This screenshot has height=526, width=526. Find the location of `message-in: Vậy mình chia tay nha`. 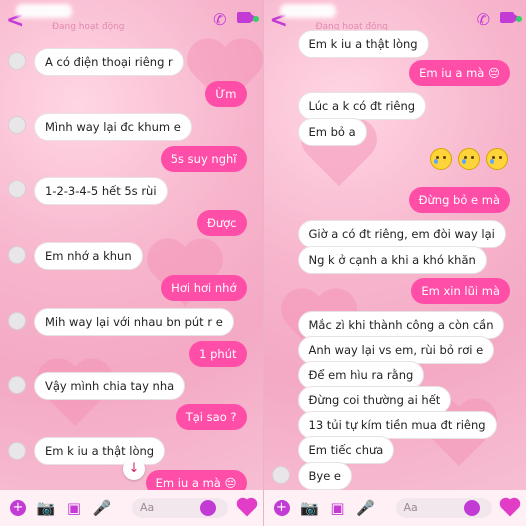

message-in: Vậy mình chia tay nha is located at coordinates (110, 386).